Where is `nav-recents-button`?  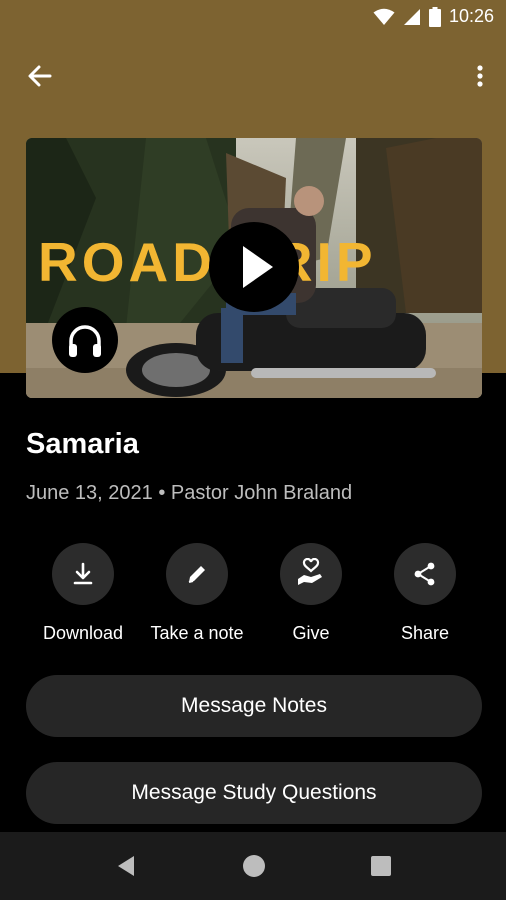 nav-recents-button is located at coordinates (381, 866).